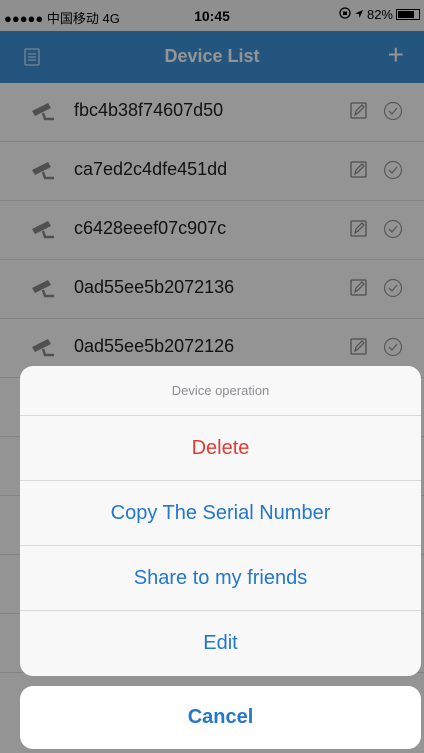 Image resolution: width=424 pixels, height=753 pixels. I want to click on share-button: Share to my friends, so click(220, 578).